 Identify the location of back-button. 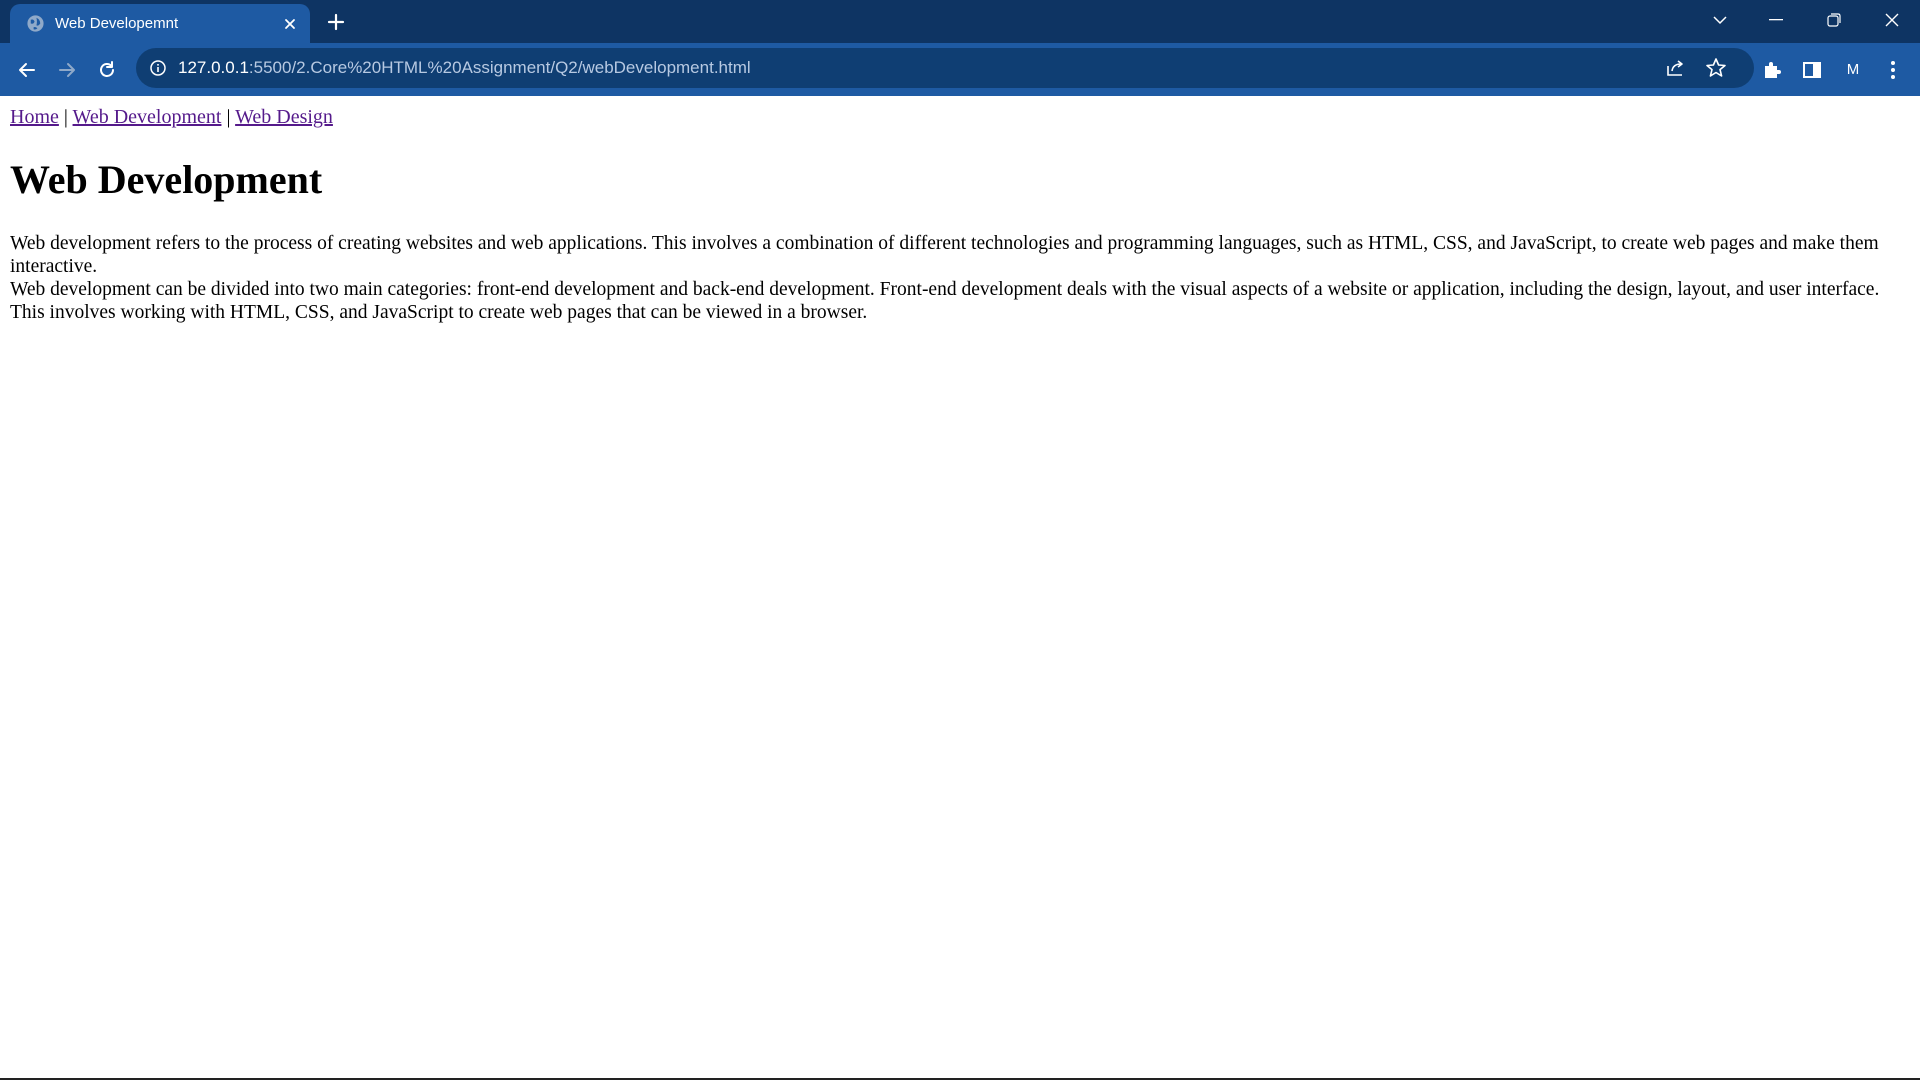
(27, 70).